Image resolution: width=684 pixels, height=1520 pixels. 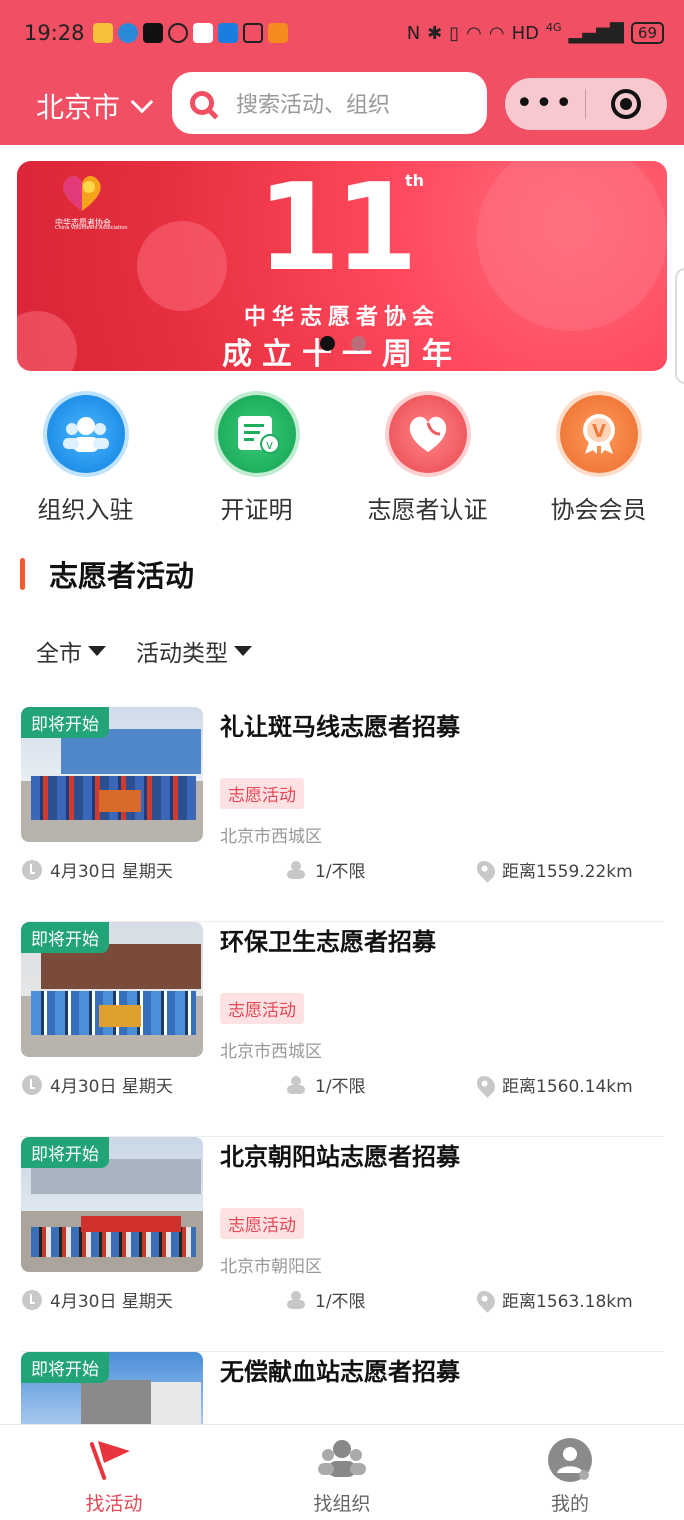 I want to click on tab-find-organization: 找组织, so click(x=342, y=1472).